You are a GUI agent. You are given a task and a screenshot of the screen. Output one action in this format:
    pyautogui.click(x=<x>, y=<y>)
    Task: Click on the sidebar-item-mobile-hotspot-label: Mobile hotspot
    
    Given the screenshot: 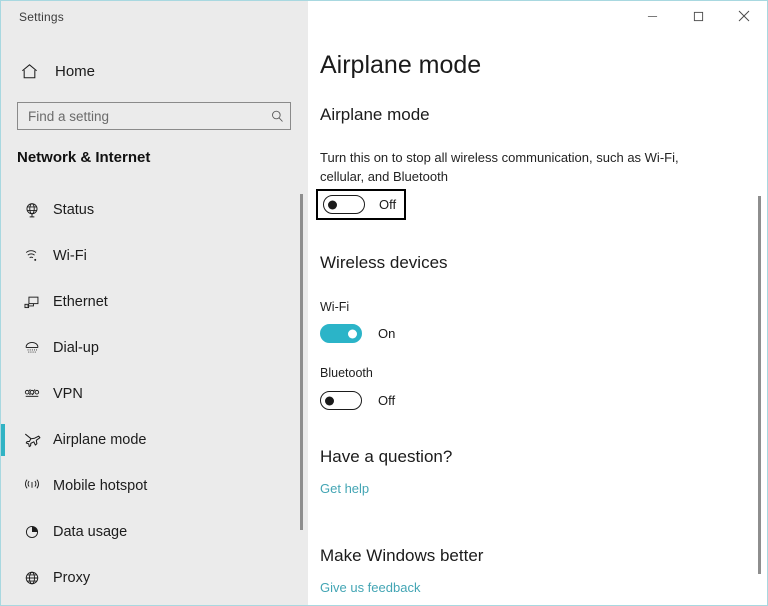 What is the action you would take?
    pyautogui.click(x=100, y=486)
    